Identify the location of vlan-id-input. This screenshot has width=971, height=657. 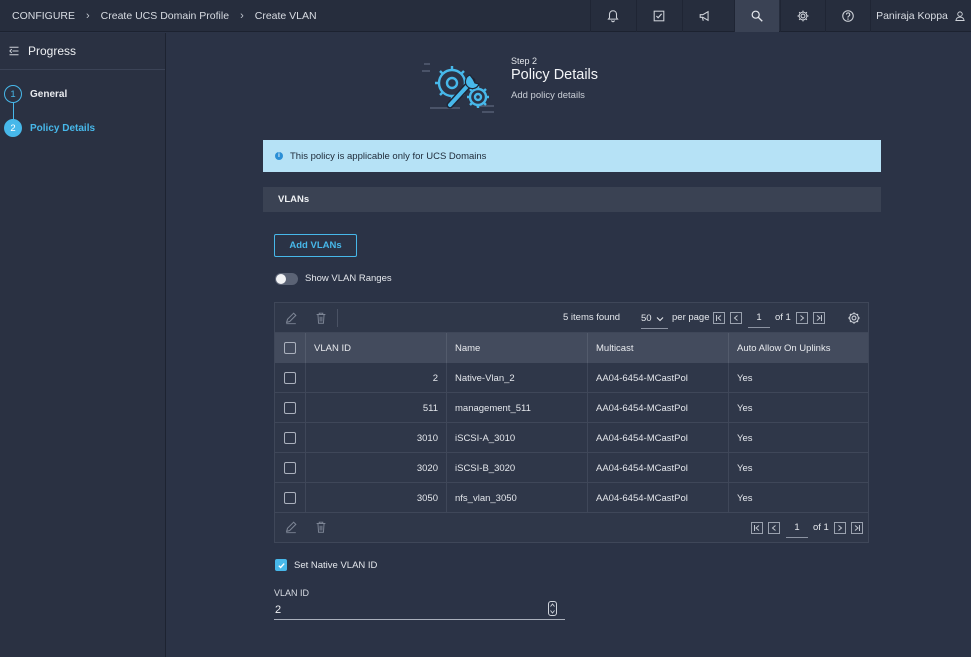
(419, 610).